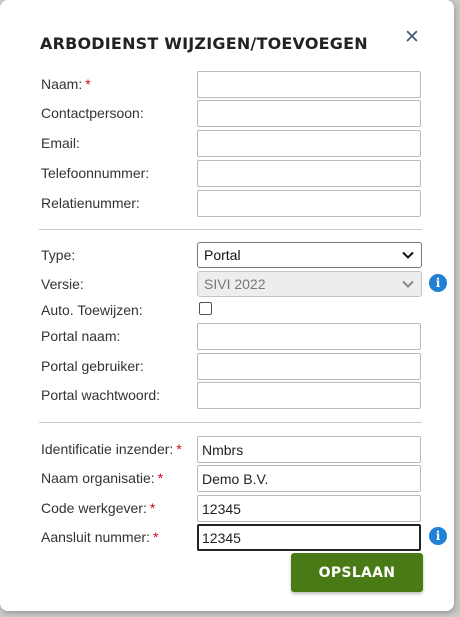  Describe the element at coordinates (309, 284) in the screenshot. I see `versie-select: SIVI 2022` at that location.